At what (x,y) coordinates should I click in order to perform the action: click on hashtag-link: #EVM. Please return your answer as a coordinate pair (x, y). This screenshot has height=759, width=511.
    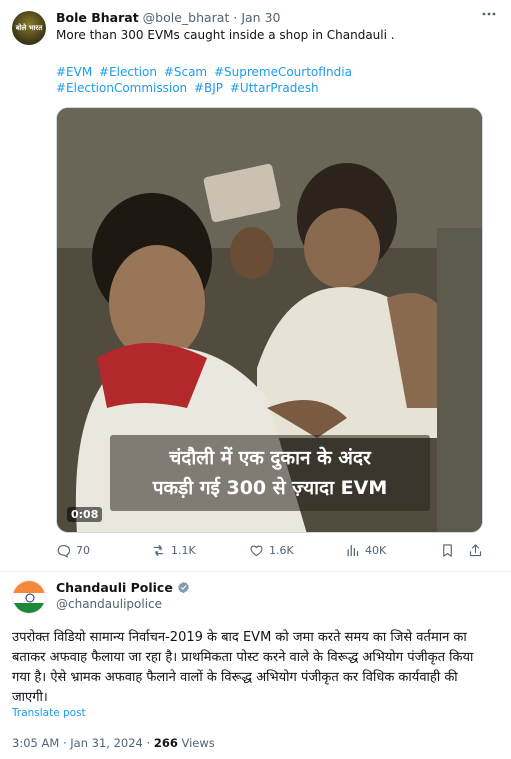
    Looking at the image, I should click on (74, 72).